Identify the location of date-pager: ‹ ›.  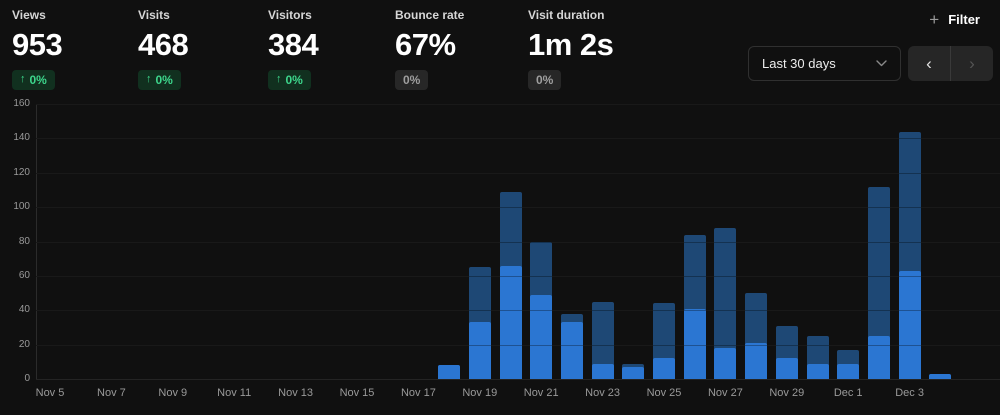
(950, 63).